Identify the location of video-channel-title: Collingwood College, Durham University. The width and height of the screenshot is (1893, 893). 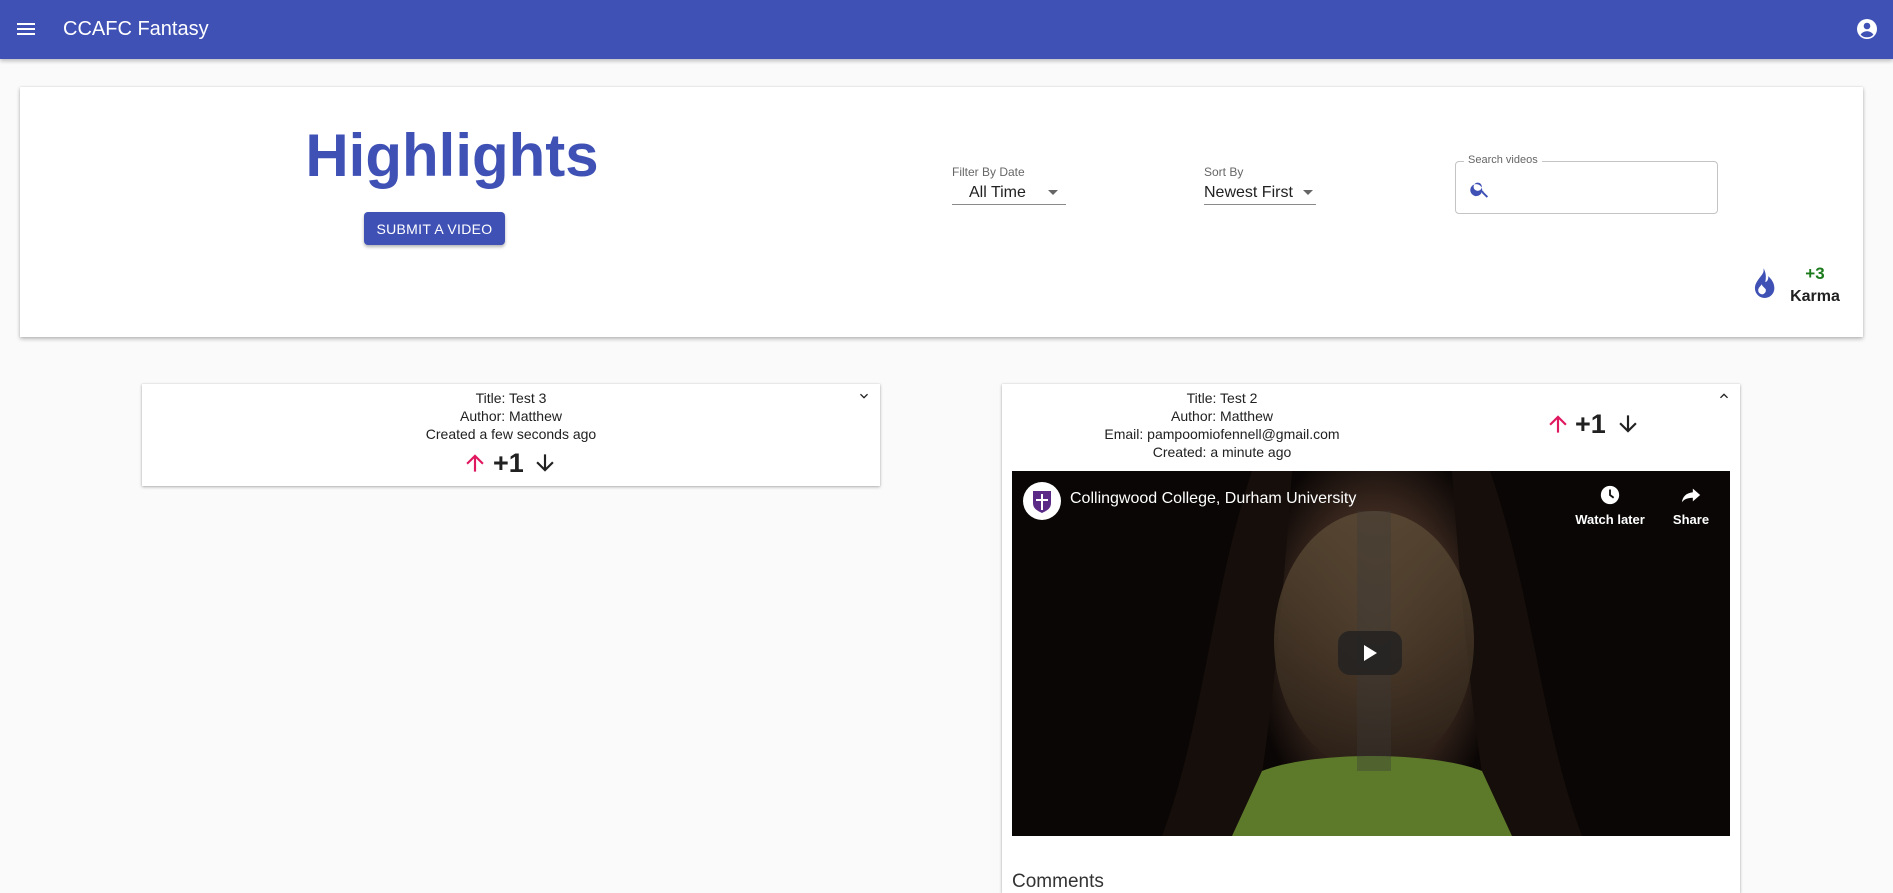
(1213, 499).